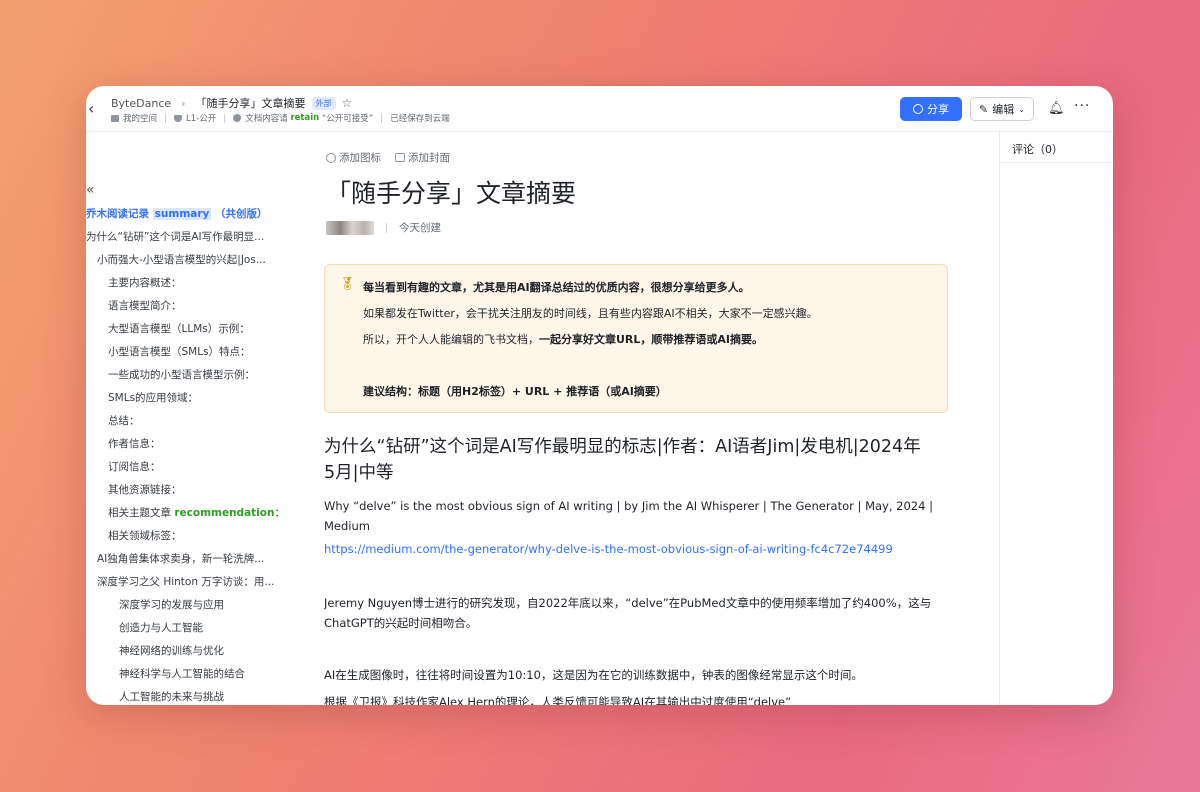  I want to click on save-status: 已经保存到云端, so click(420, 119).